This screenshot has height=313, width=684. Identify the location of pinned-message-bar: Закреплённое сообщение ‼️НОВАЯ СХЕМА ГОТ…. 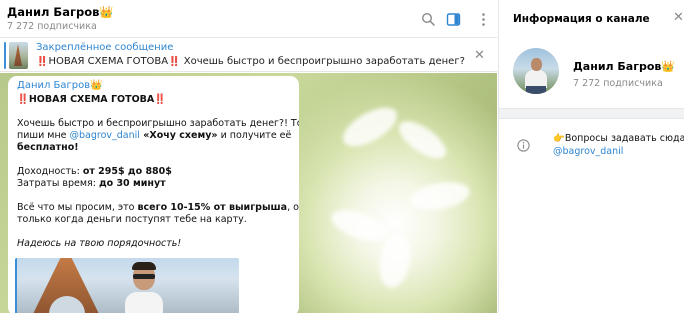
(248, 55).